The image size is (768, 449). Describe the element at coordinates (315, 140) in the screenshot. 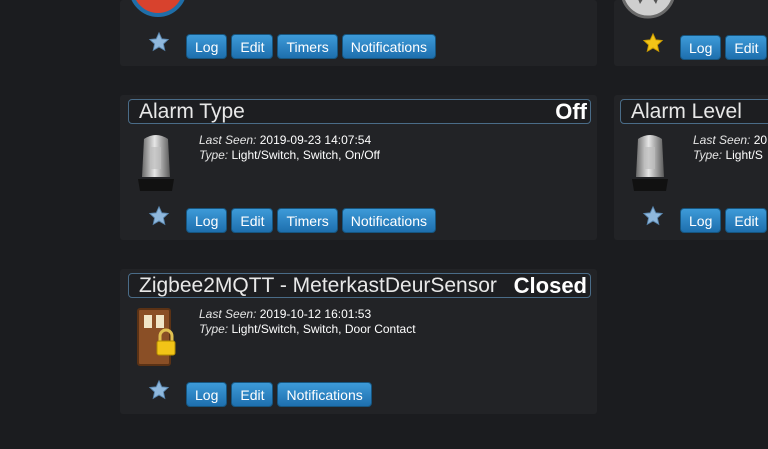

I see `last-seen-value: 2019-09-23 14:07:54` at that location.